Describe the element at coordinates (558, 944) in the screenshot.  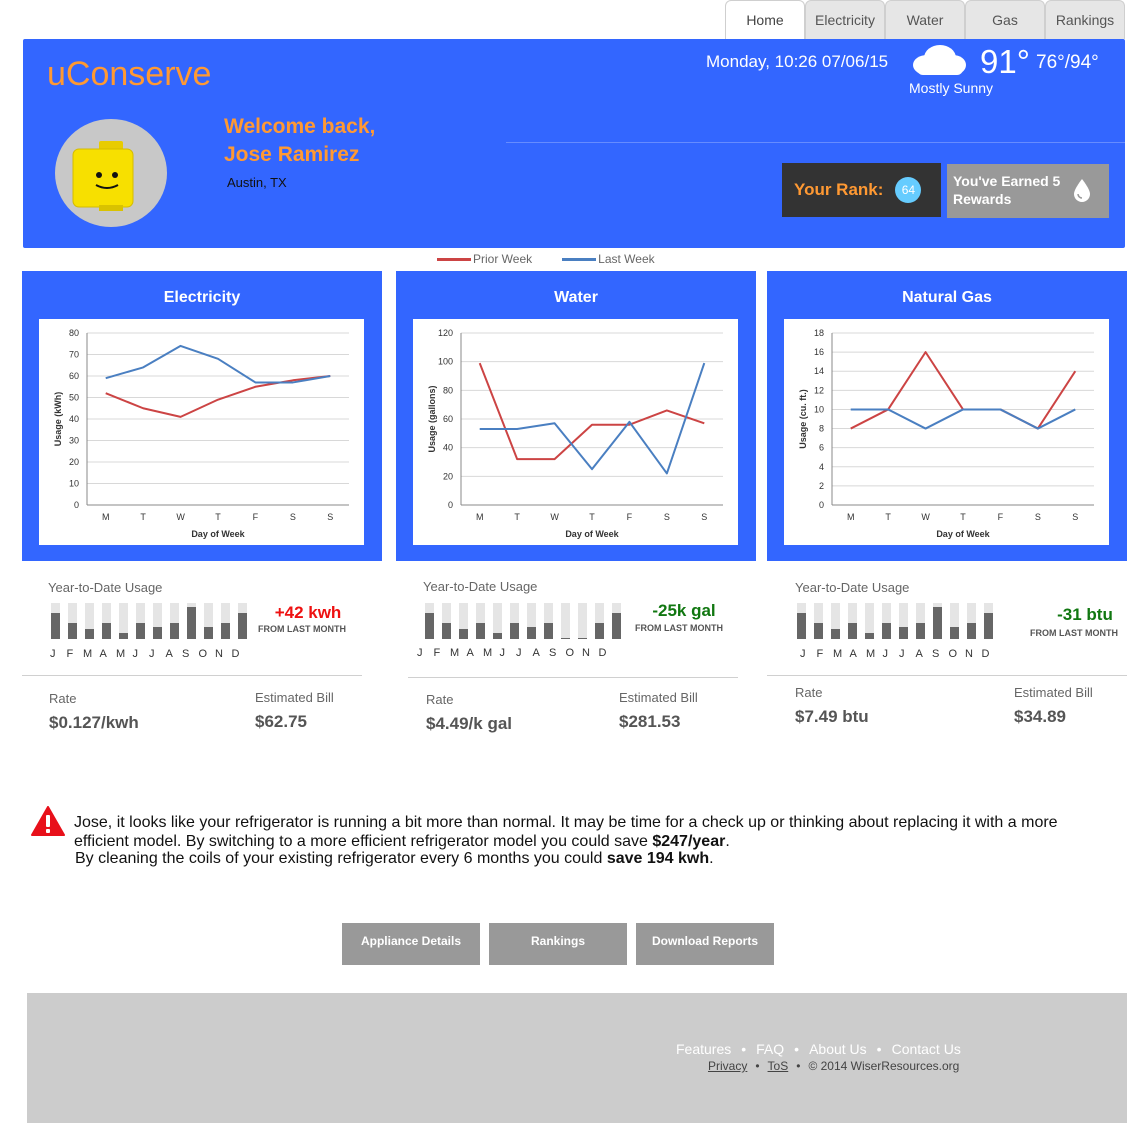
I see `rankings-button: Rankings` at that location.